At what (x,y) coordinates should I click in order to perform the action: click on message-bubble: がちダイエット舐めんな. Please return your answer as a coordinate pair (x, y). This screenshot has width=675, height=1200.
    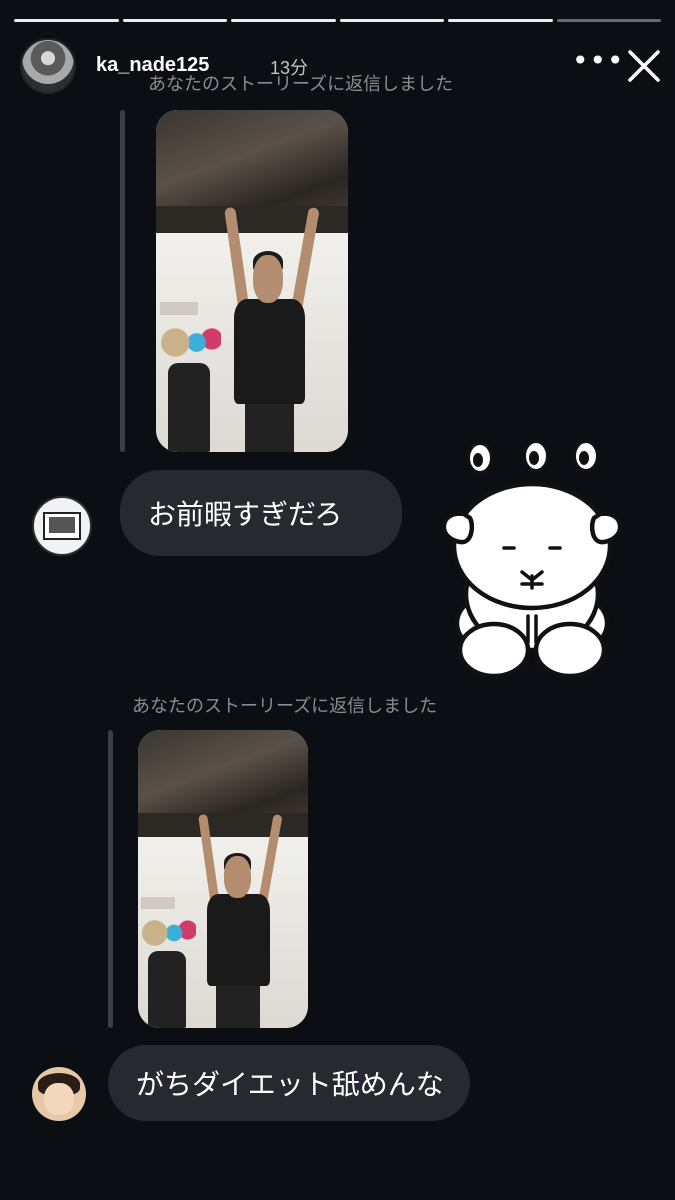
    Looking at the image, I should click on (289, 1083).